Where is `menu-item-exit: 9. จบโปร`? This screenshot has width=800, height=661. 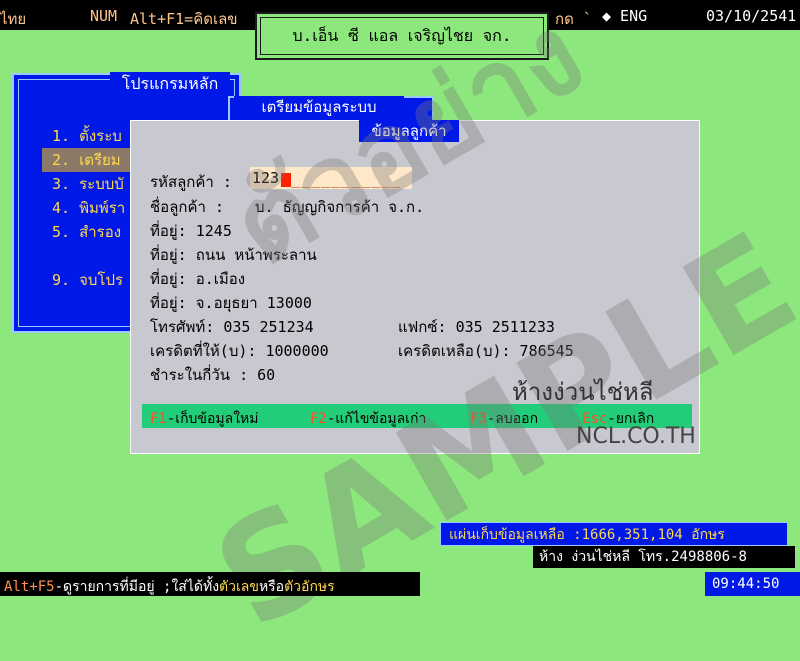
menu-item-exit: 9. จบโปร is located at coordinates (87, 280).